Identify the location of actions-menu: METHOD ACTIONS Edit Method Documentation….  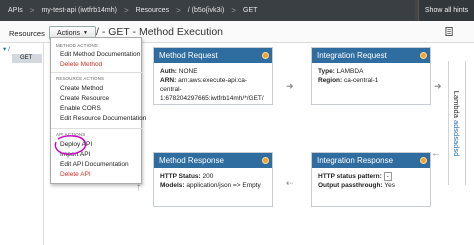
(98, 110).